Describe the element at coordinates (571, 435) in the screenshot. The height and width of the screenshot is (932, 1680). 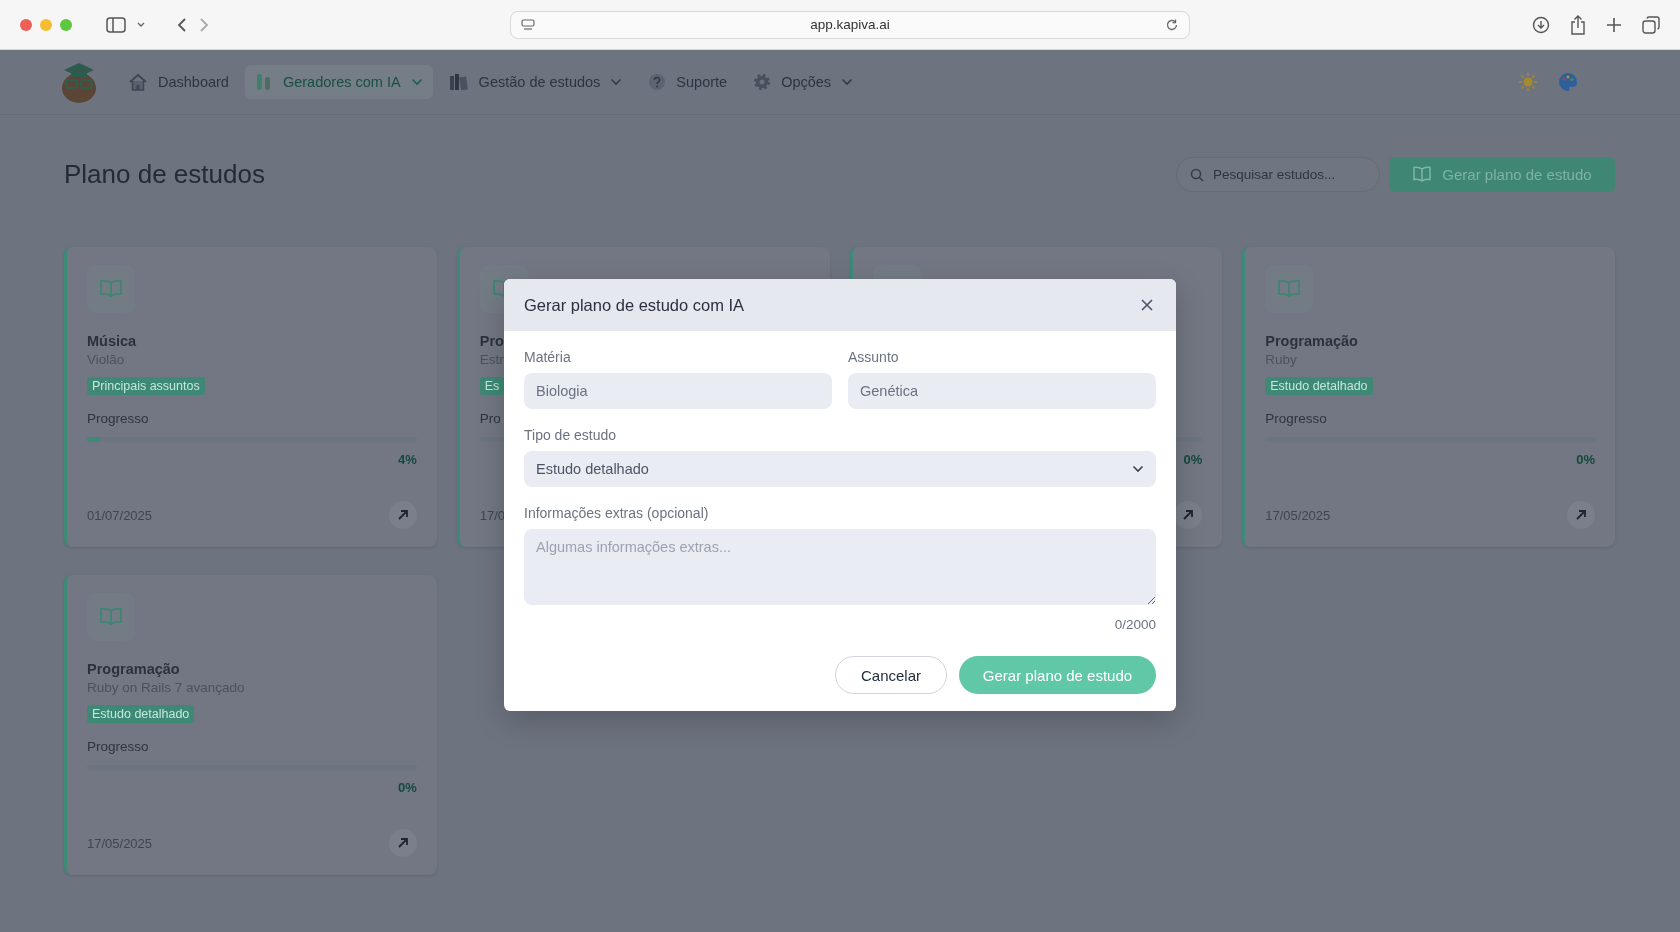
I see `field-label: Tipo de estudo` at that location.